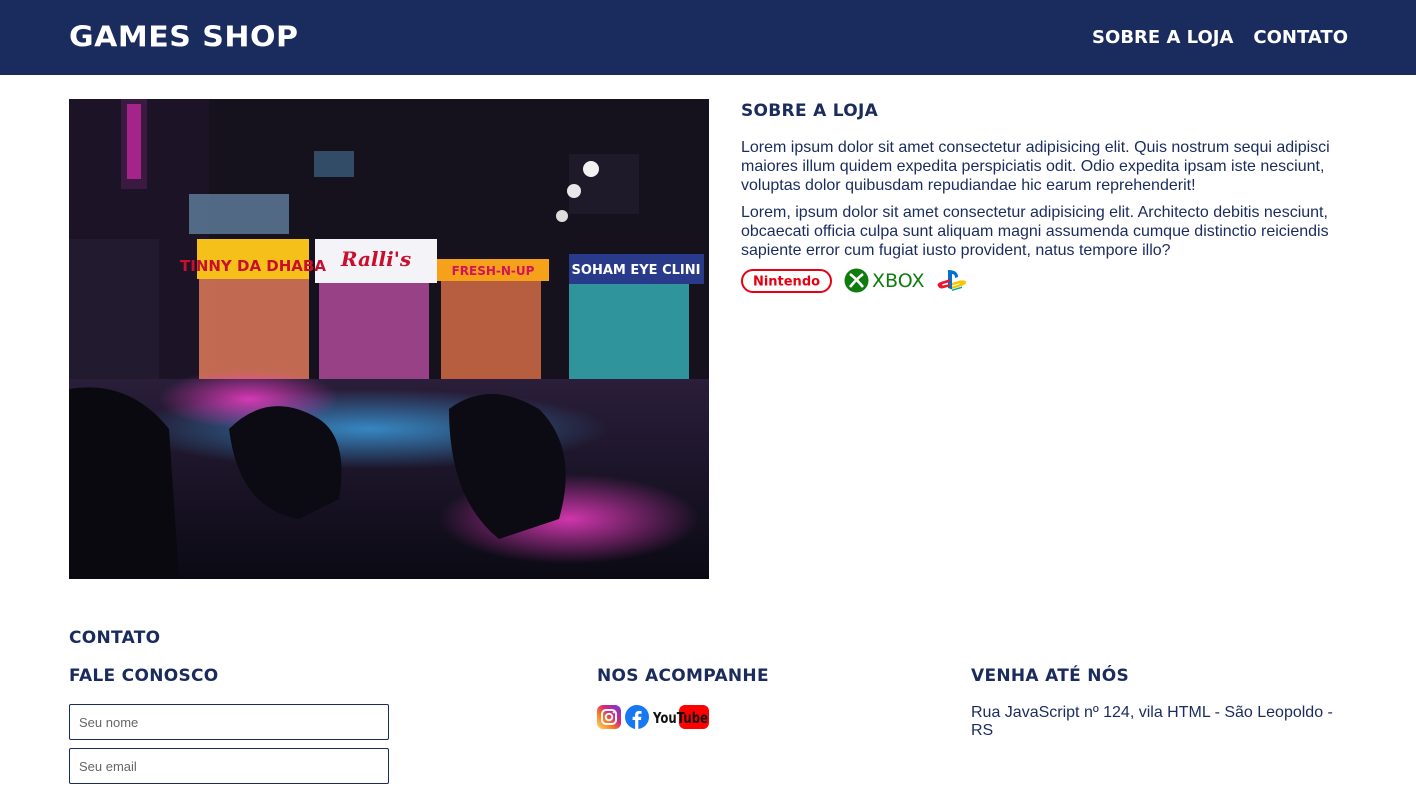 The image size is (1416, 796). What do you see at coordinates (1300, 37) in the screenshot?
I see `nav-link-contato: CONTATO` at bounding box center [1300, 37].